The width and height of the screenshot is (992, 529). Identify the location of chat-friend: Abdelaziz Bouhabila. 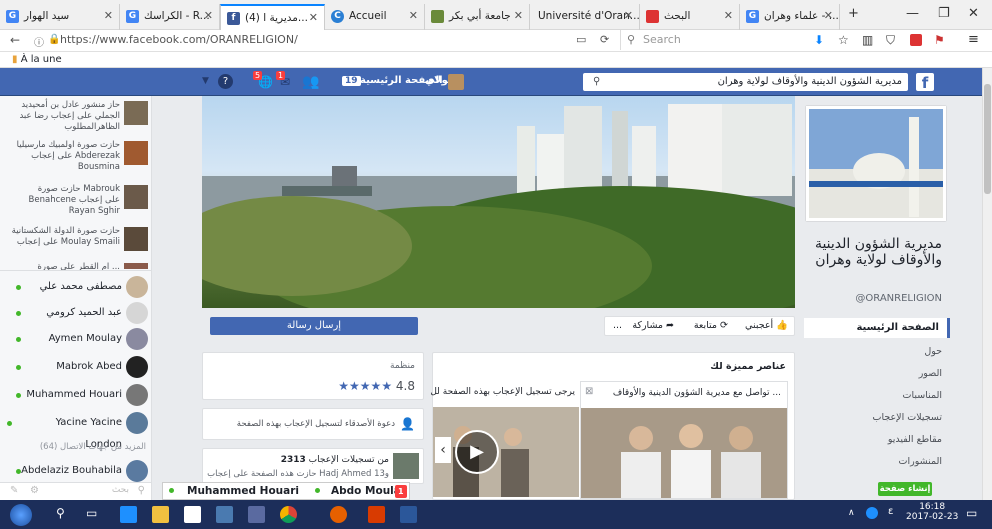
(77, 471).